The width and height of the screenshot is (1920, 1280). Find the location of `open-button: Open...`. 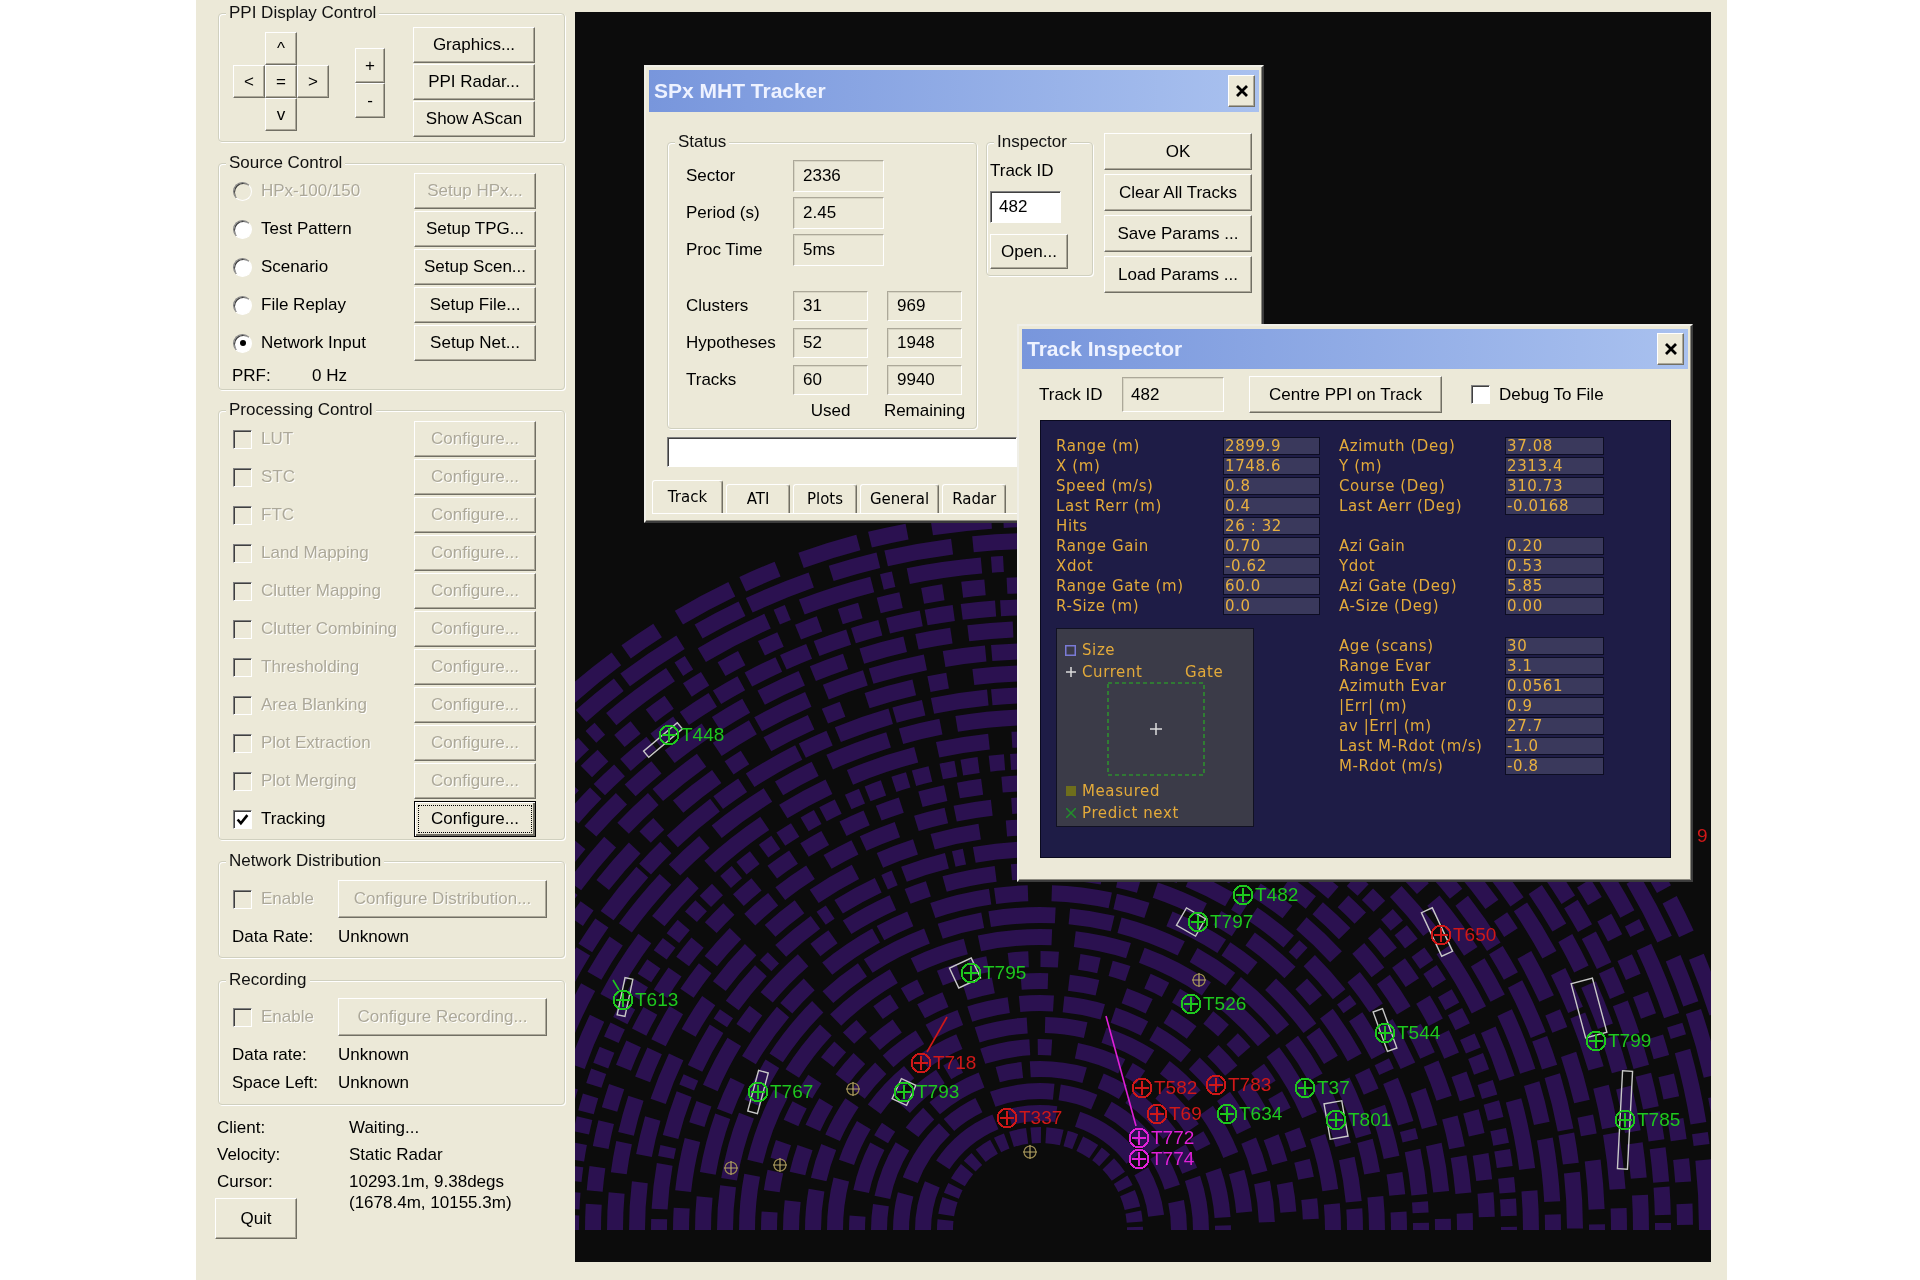

open-button: Open... is located at coordinates (1029, 251).